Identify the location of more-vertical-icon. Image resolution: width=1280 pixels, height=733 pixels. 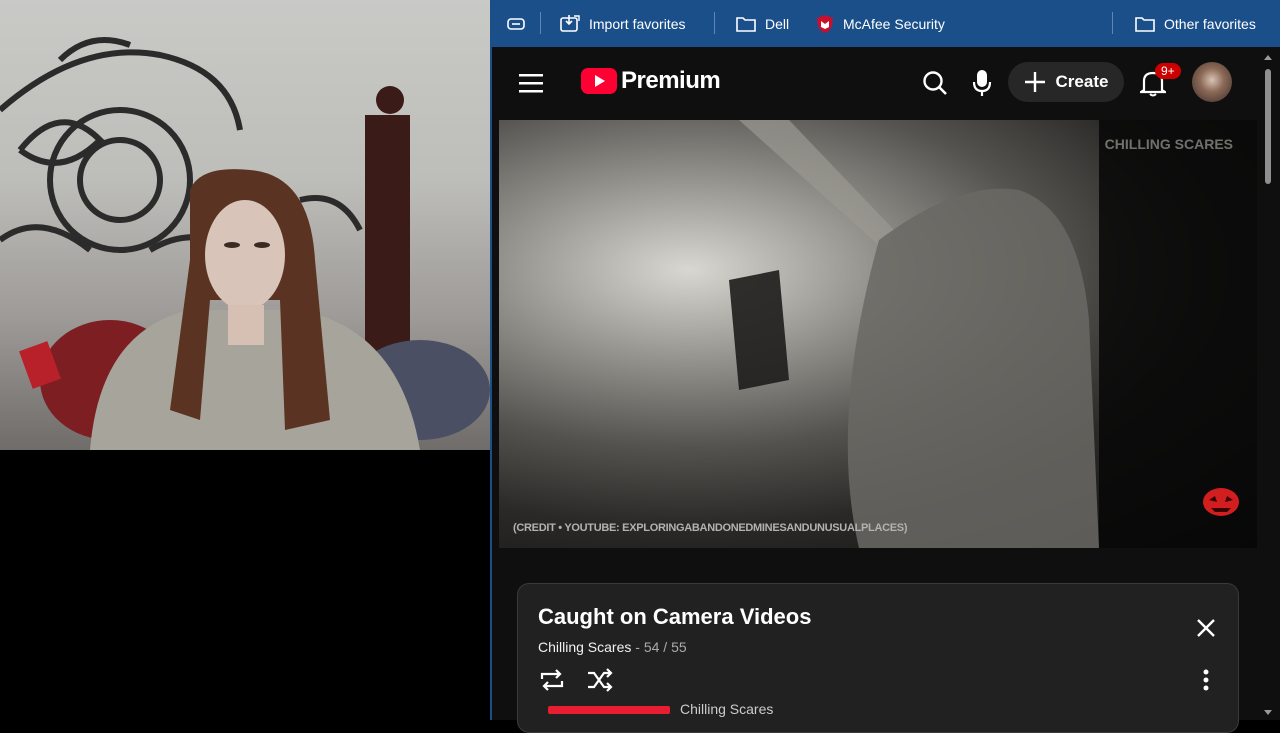
(1206, 680).